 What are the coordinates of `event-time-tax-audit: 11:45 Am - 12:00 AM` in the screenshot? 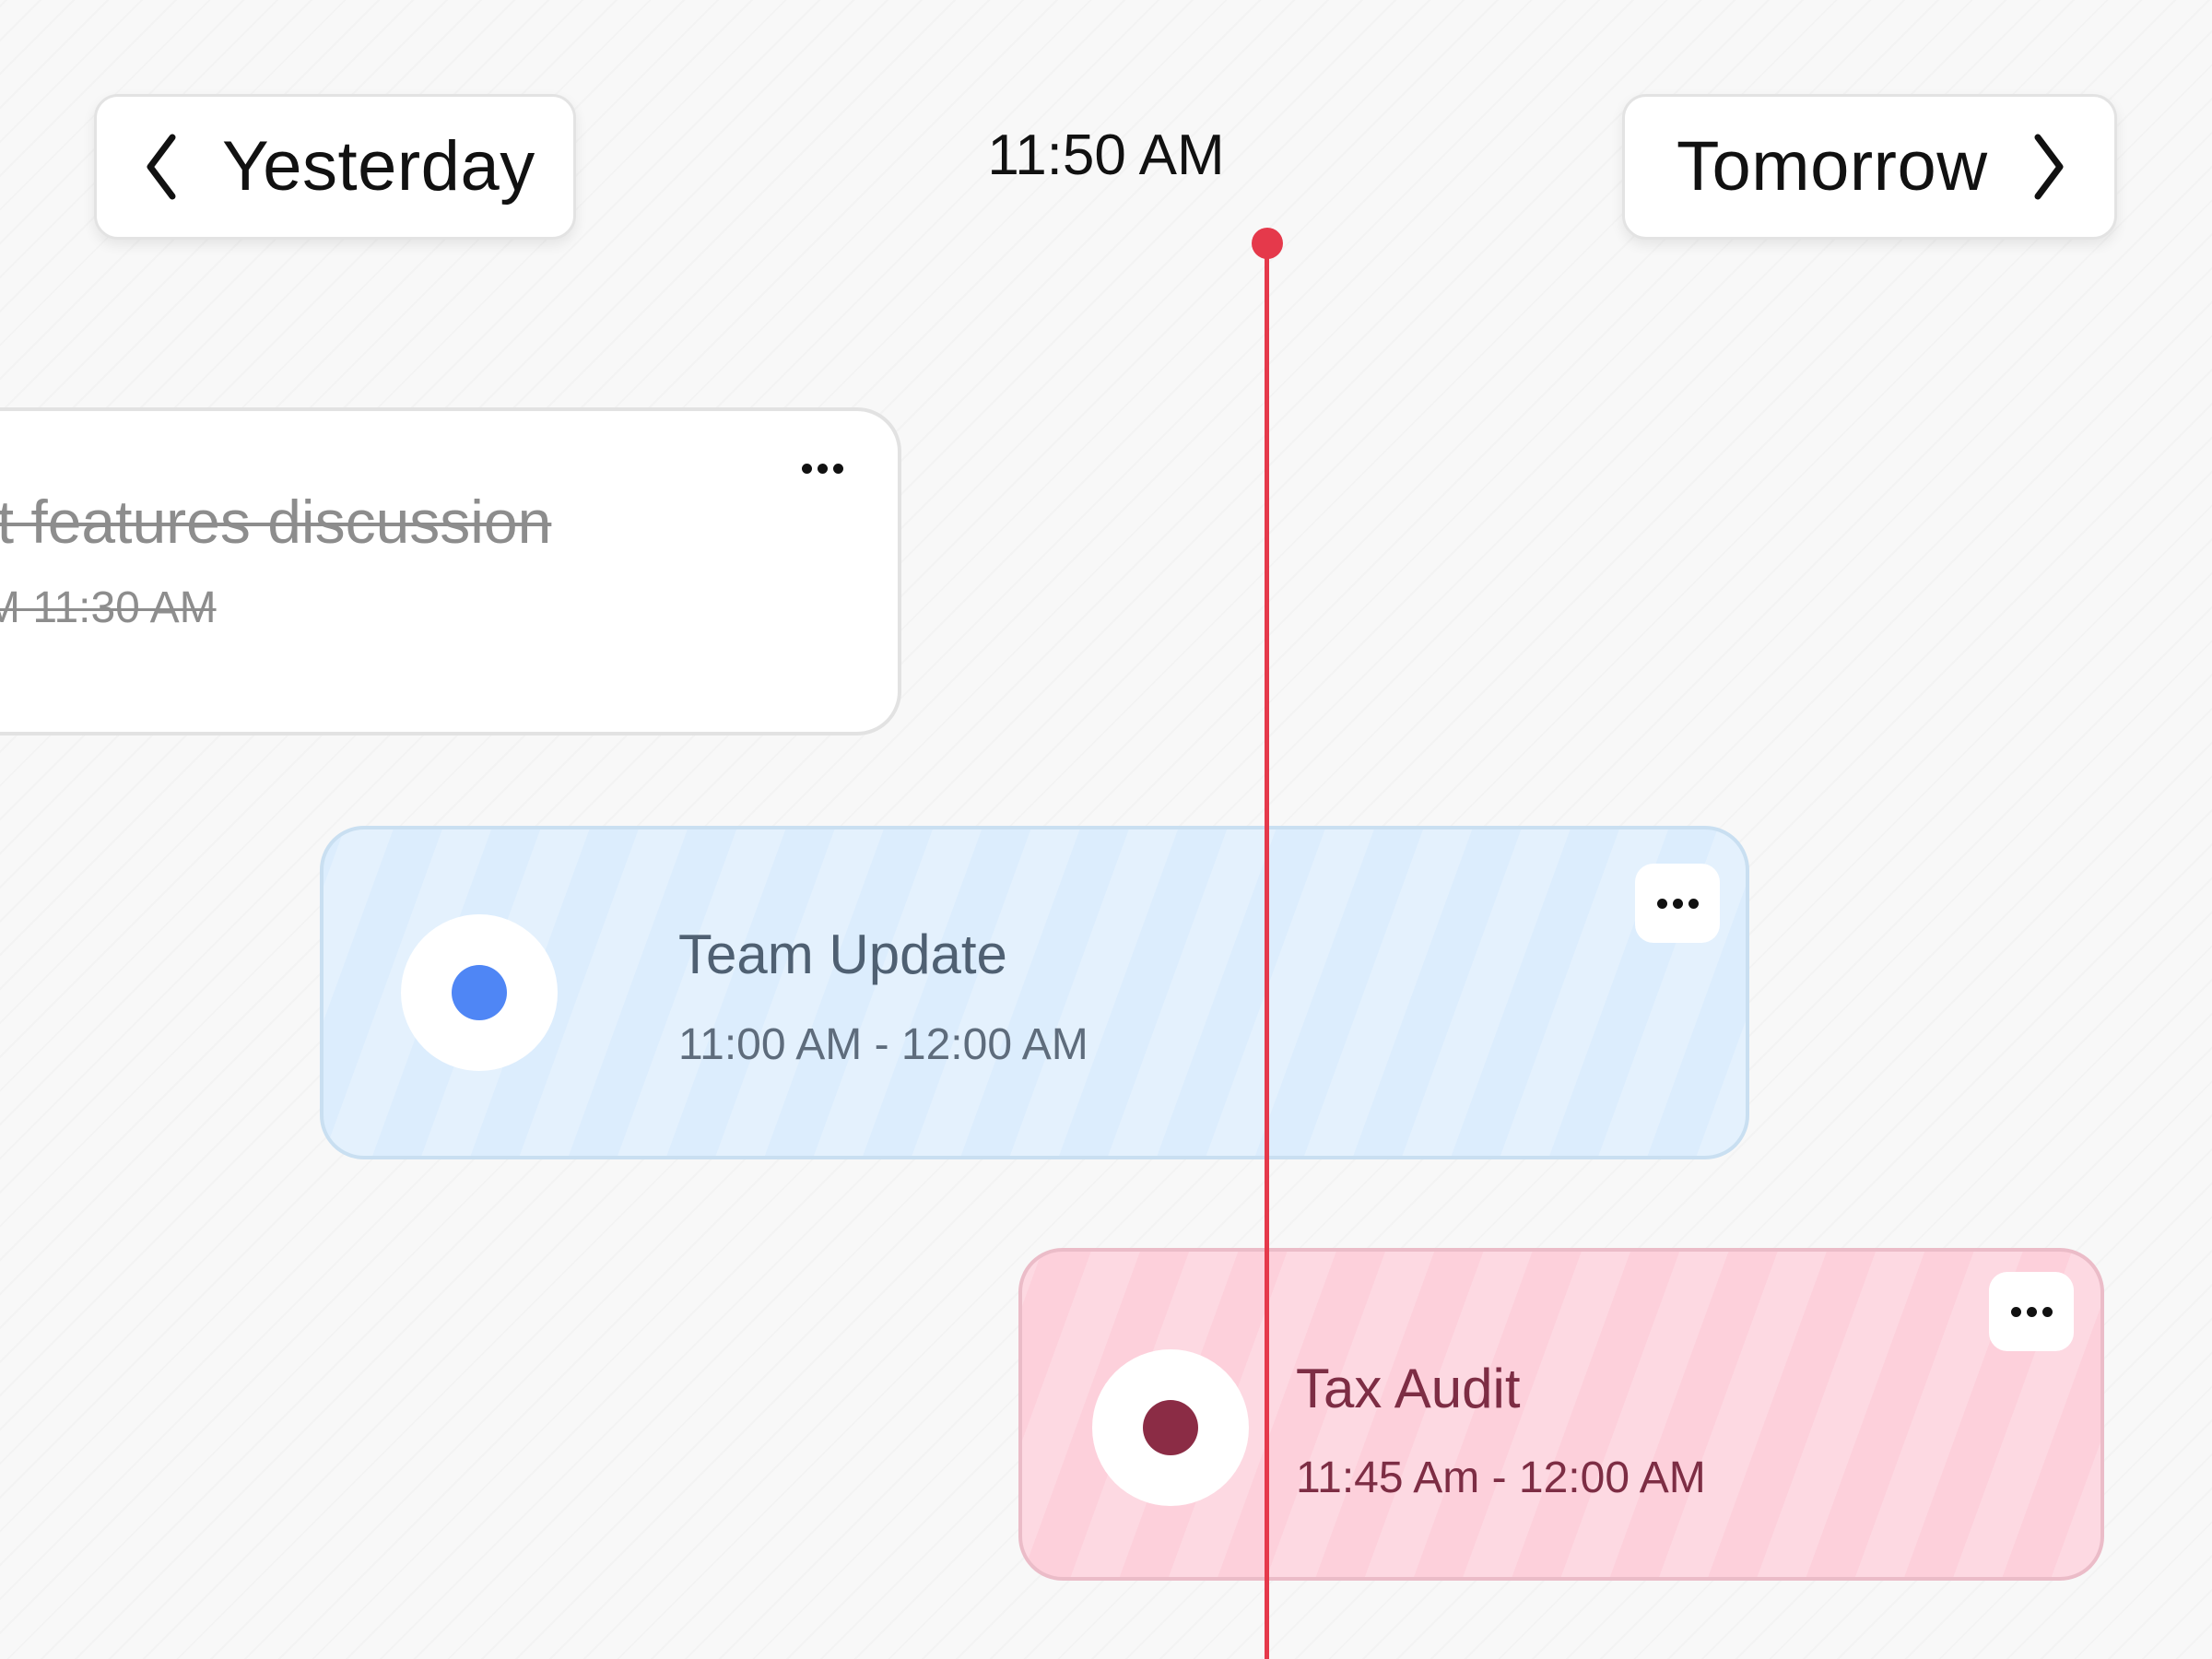 It's located at (1501, 1477).